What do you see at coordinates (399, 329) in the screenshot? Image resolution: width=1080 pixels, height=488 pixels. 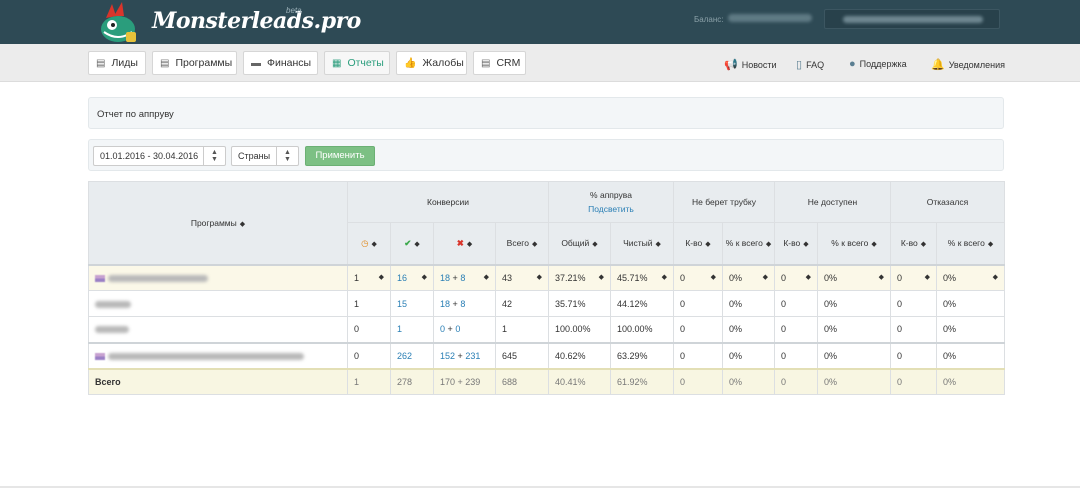 I see `approved-value: 1` at bounding box center [399, 329].